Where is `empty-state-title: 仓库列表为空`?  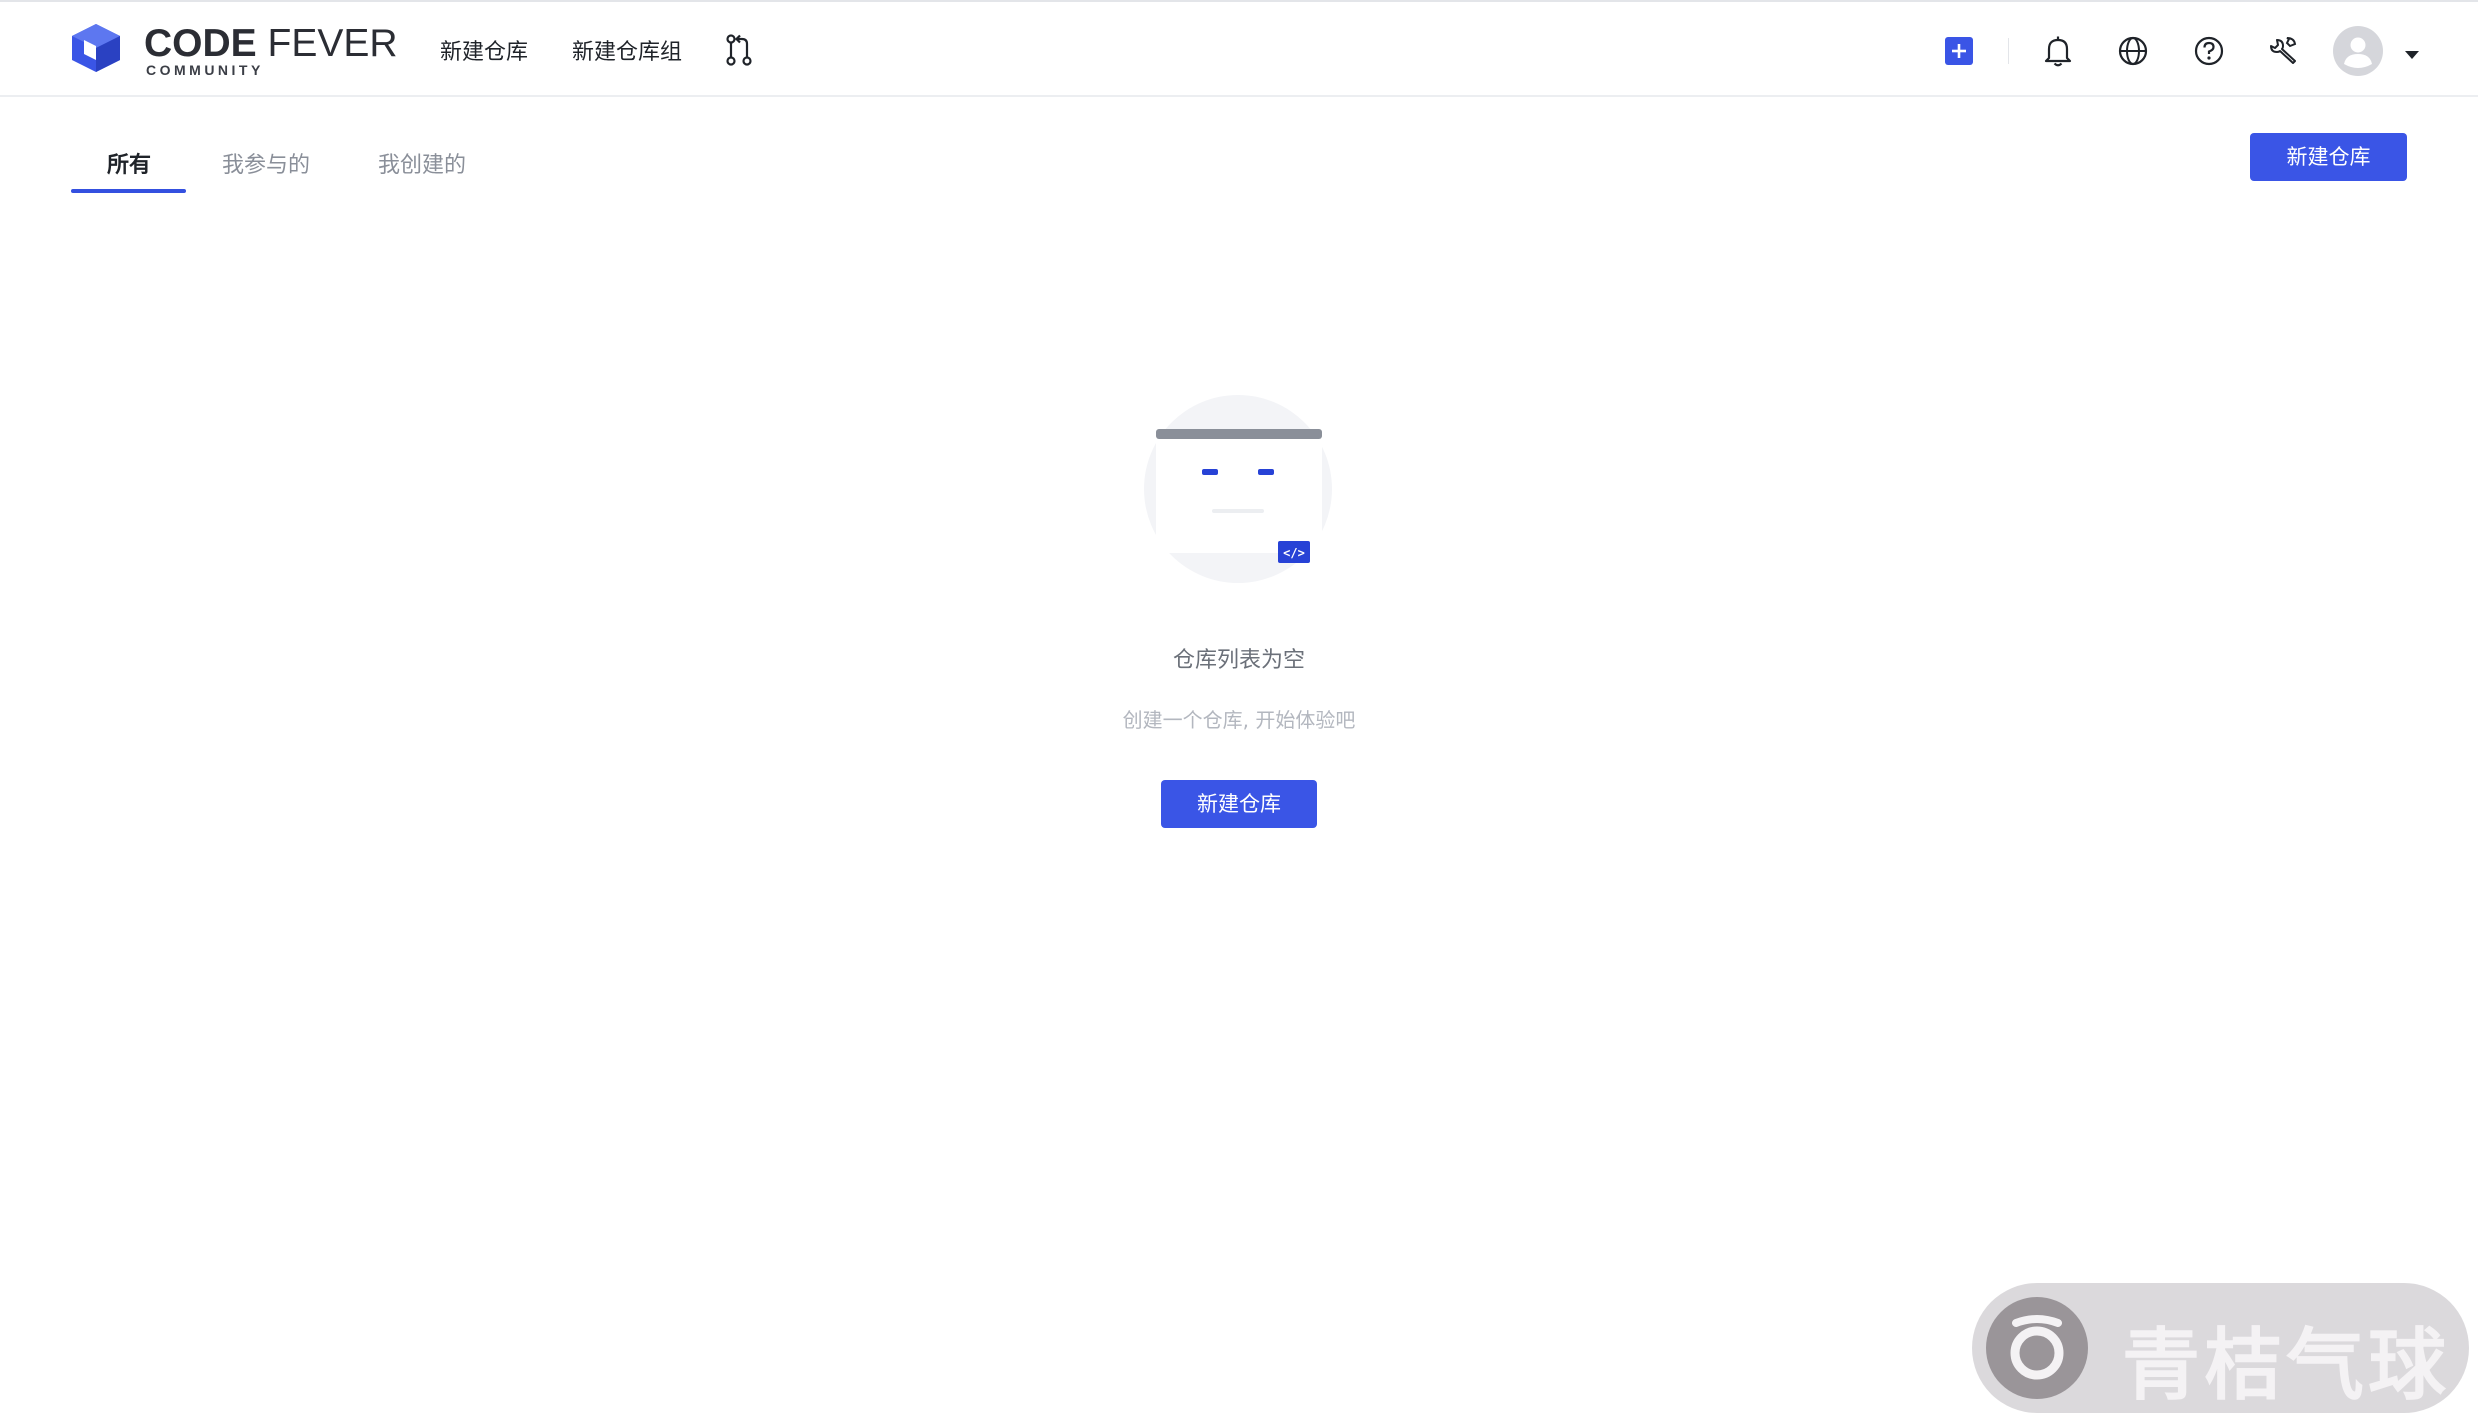 empty-state-title: 仓库列表为空 is located at coordinates (1238, 660).